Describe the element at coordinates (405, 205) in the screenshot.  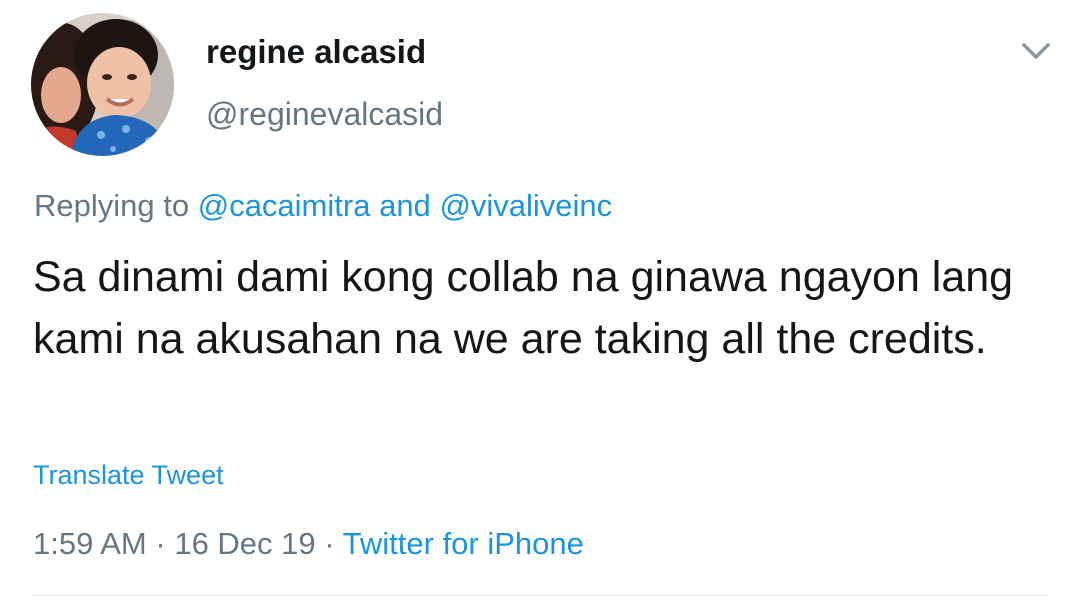
I see `reply-connector: and` at that location.